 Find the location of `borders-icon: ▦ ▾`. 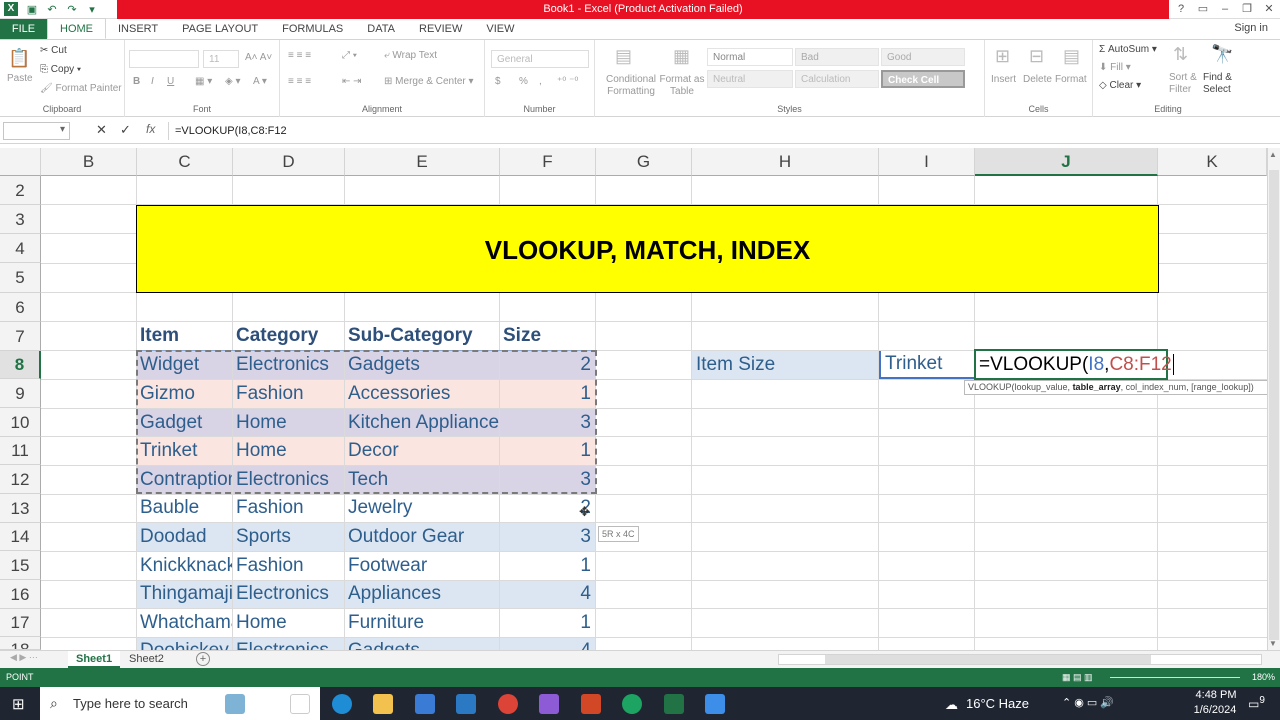

borders-icon: ▦ ▾ is located at coordinates (203, 81).